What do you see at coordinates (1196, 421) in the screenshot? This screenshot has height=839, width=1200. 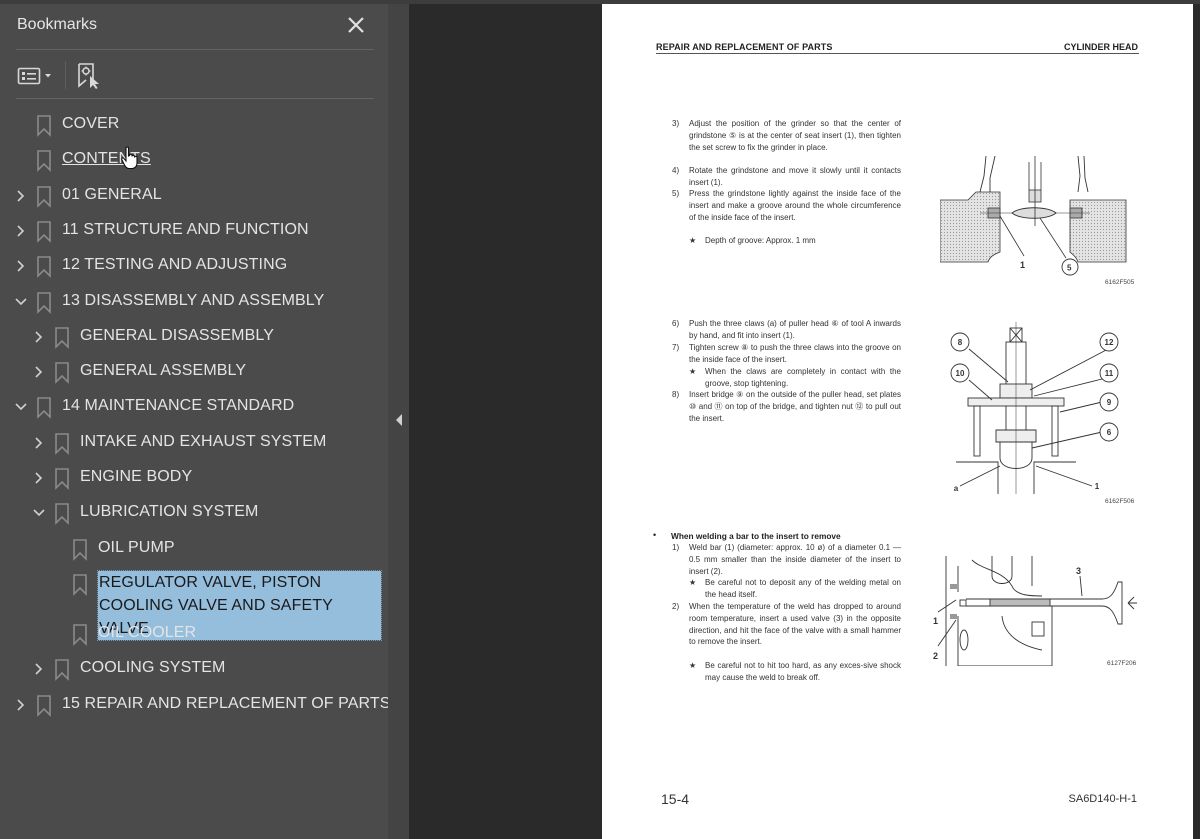 I see `viewer-right-edge` at bounding box center [1196, 421].